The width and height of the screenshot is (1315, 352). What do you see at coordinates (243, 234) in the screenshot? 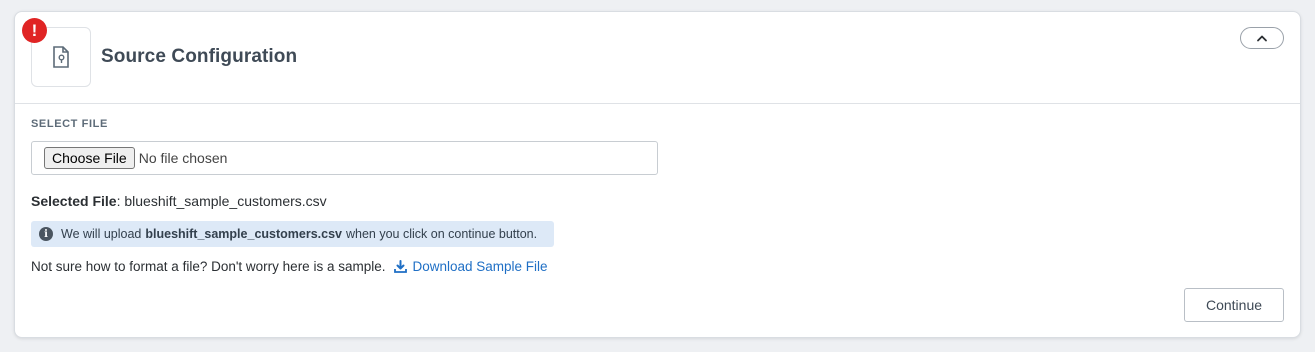
I see `info-filename: blueshift_sample_customers.csv` at bounding box center [243, 234].